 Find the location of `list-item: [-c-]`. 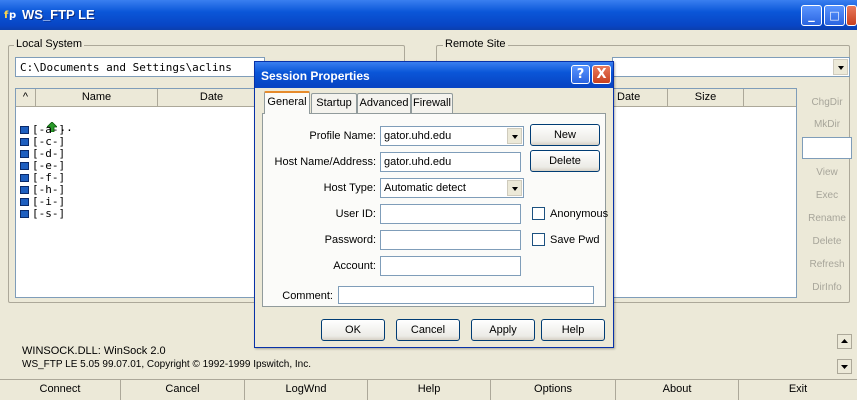

list-item: [-c-] is located at coordinates (42, 141).